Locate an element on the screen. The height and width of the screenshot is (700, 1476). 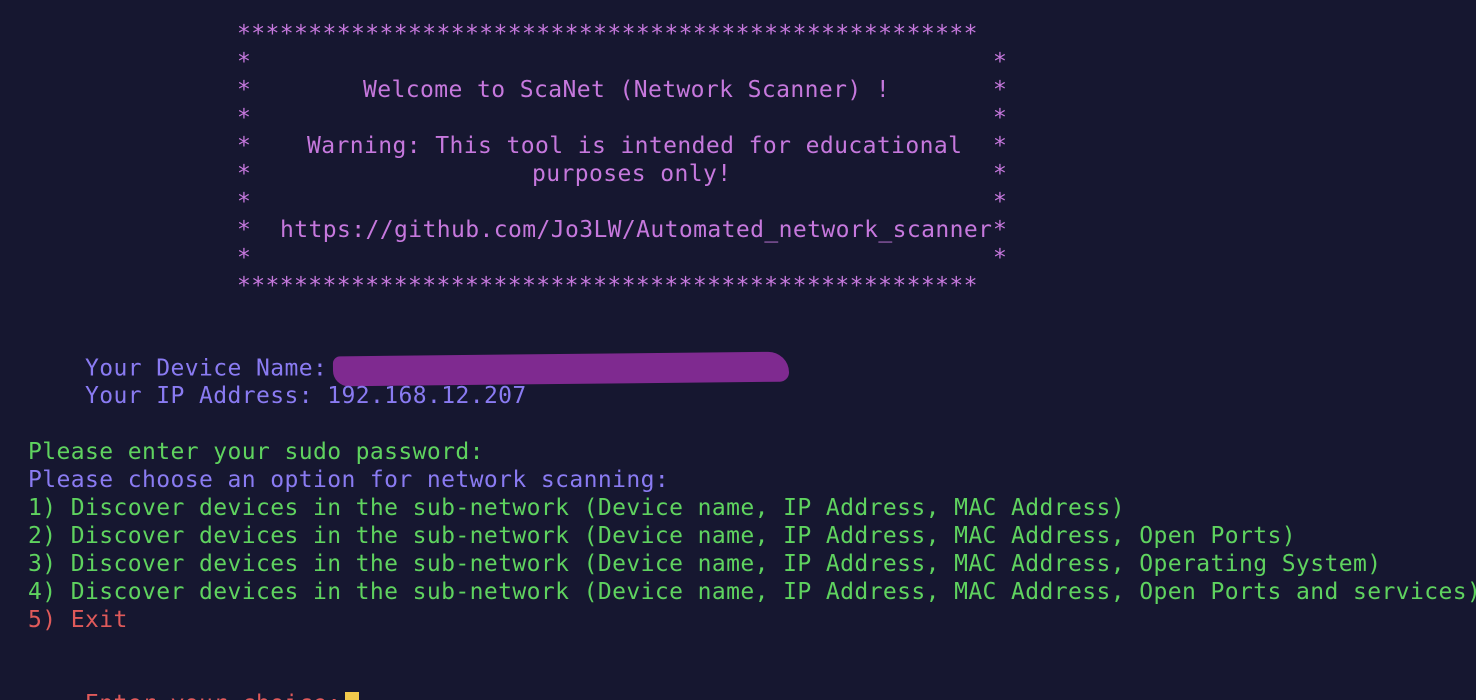
ip-address-value: 192.168.12.207 is located at coordinates (427, 396).